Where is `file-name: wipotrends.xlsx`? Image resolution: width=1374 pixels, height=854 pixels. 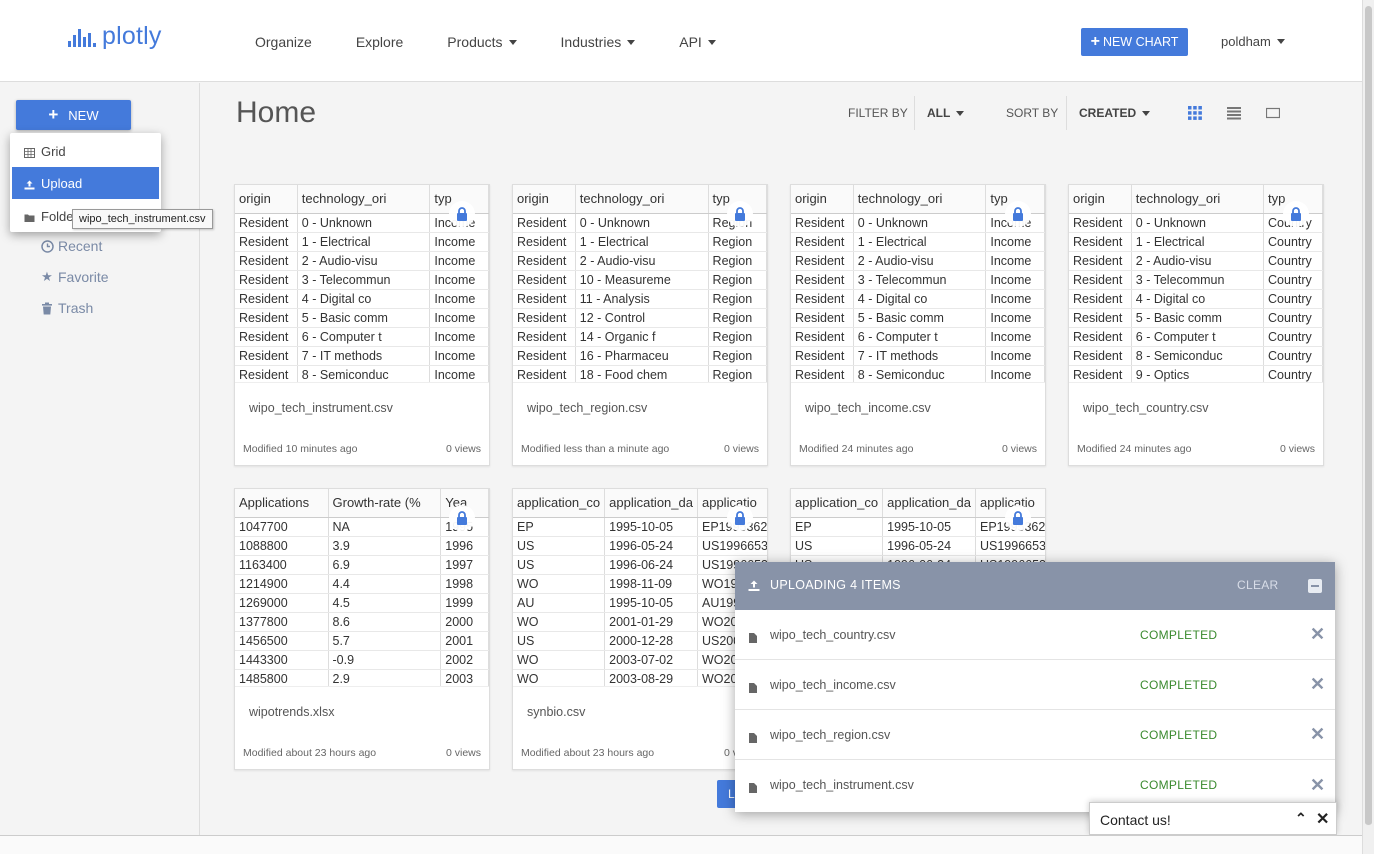 file-name: wipotrends.xlsx is located at coordinates (291, 712).